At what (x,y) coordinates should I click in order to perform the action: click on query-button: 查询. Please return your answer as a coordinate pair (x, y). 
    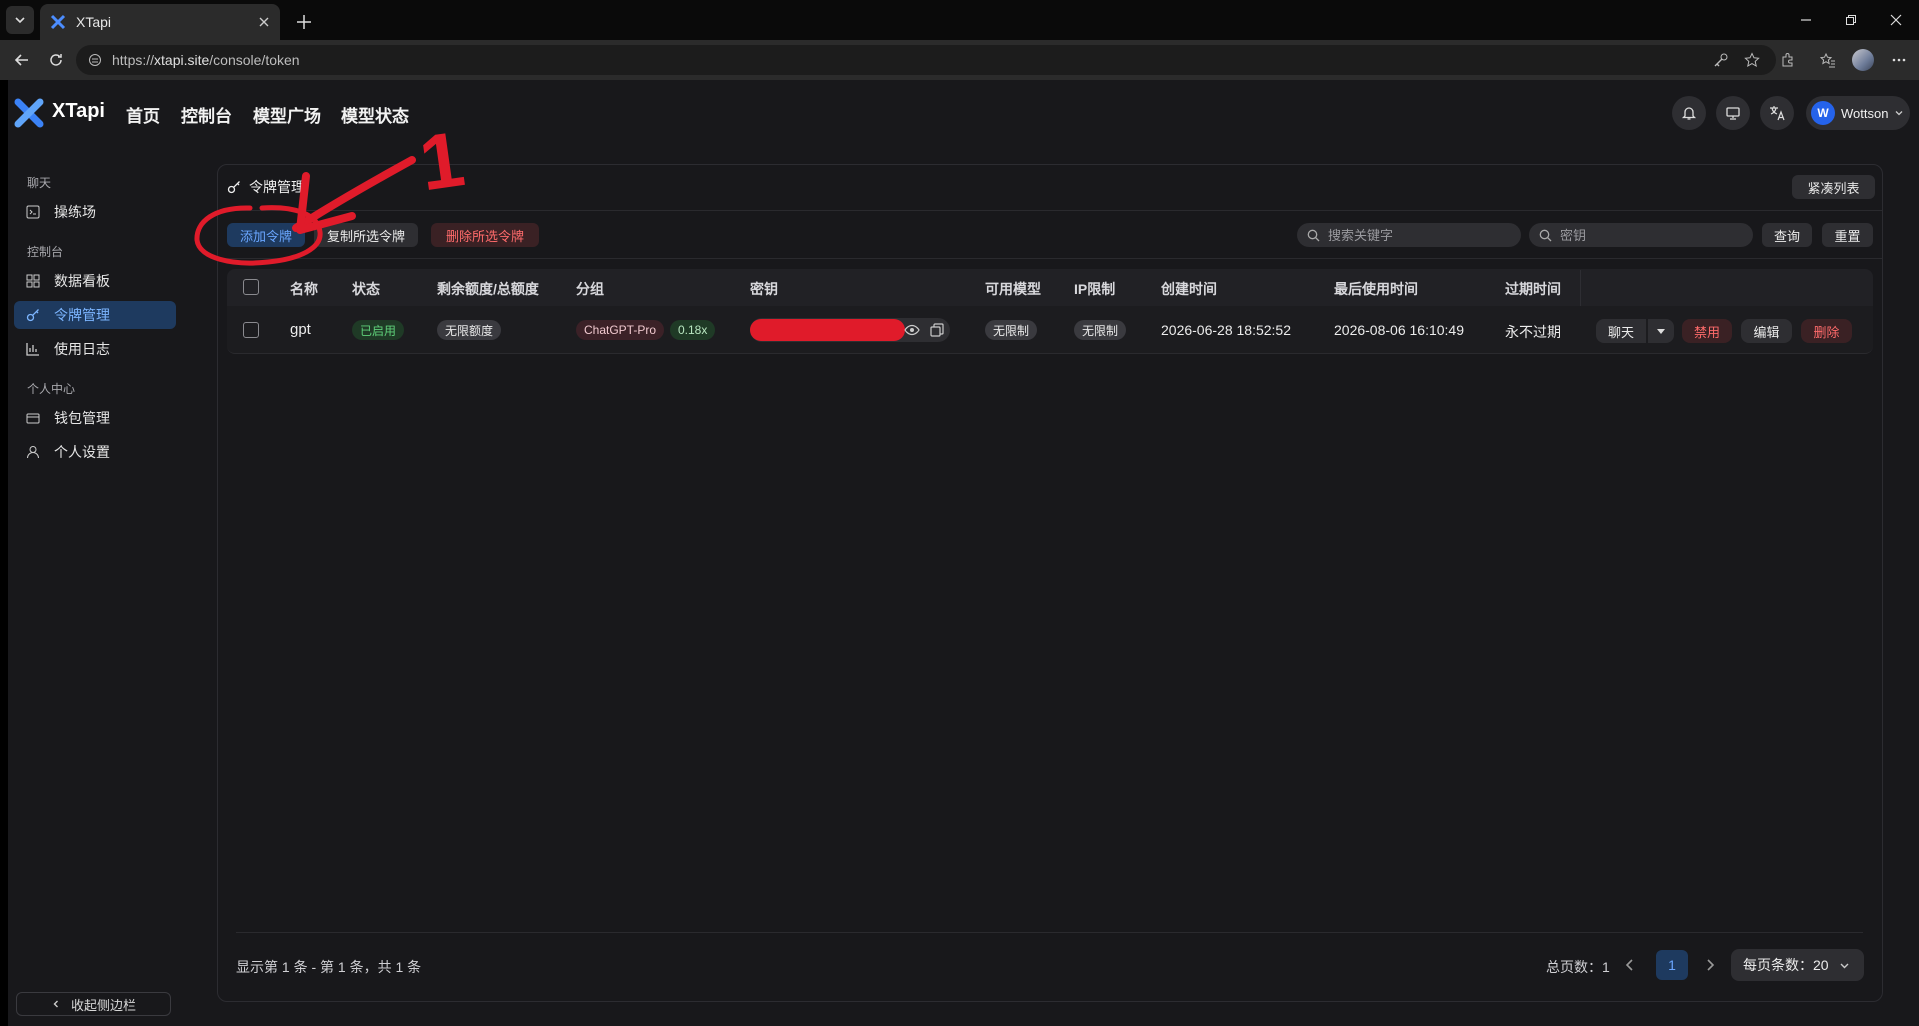
    Looking at the image, I should click on (1787, 235).